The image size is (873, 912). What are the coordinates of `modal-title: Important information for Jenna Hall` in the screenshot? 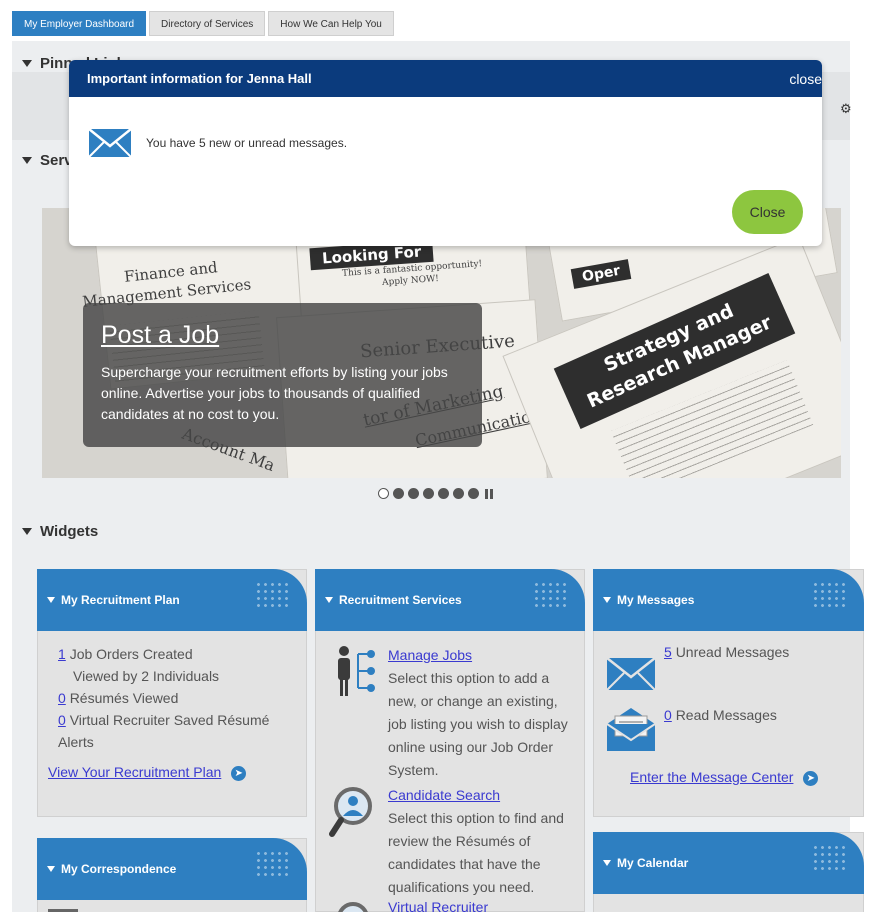 It's located at (199, 78).